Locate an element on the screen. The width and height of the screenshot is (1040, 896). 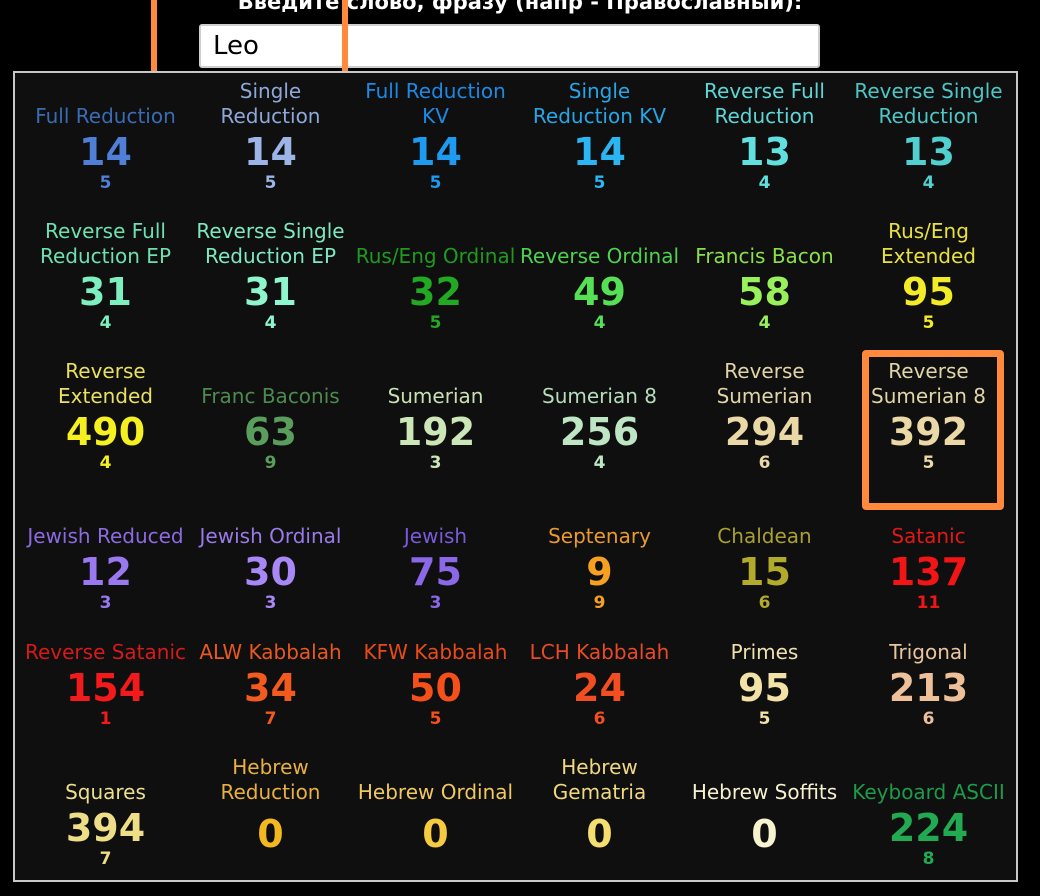
cipher-value: 24 is located at coordinates (599, 688).